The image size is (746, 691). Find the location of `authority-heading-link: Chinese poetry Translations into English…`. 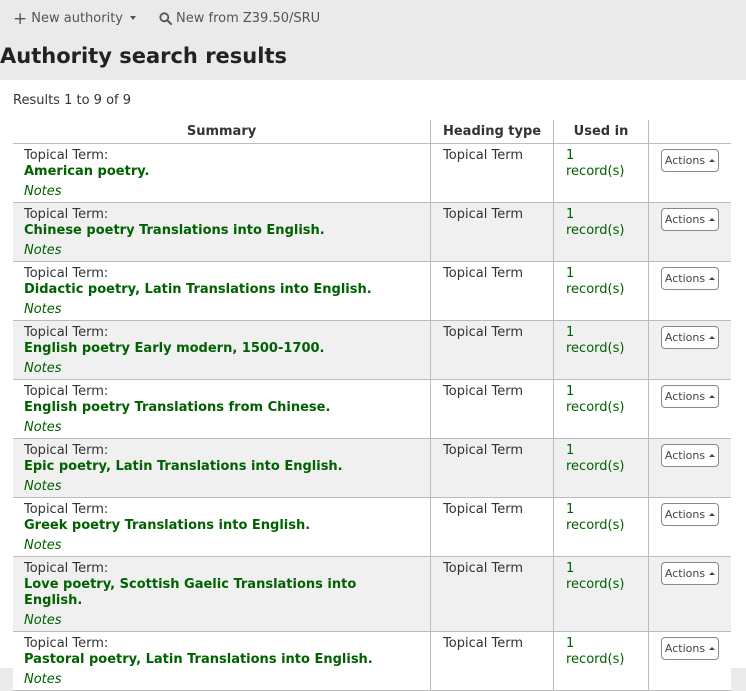

authority-heading-link: Chinese poetry Translations into English… is located at coordinates (221, 231).